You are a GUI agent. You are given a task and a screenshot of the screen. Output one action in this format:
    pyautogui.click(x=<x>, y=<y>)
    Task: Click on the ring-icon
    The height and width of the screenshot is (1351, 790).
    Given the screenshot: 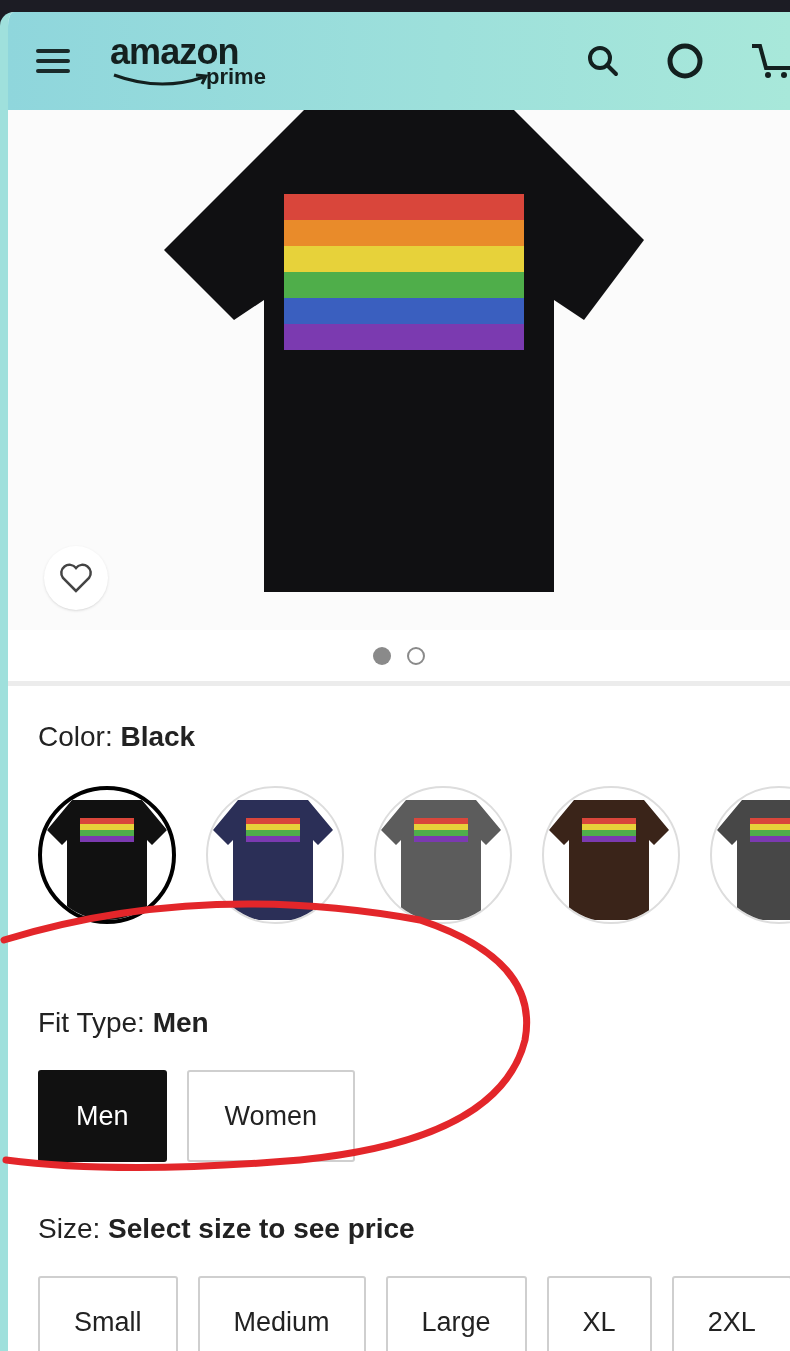 What is the action you would take?
    pyautogui.click(x=685, y=61)
    